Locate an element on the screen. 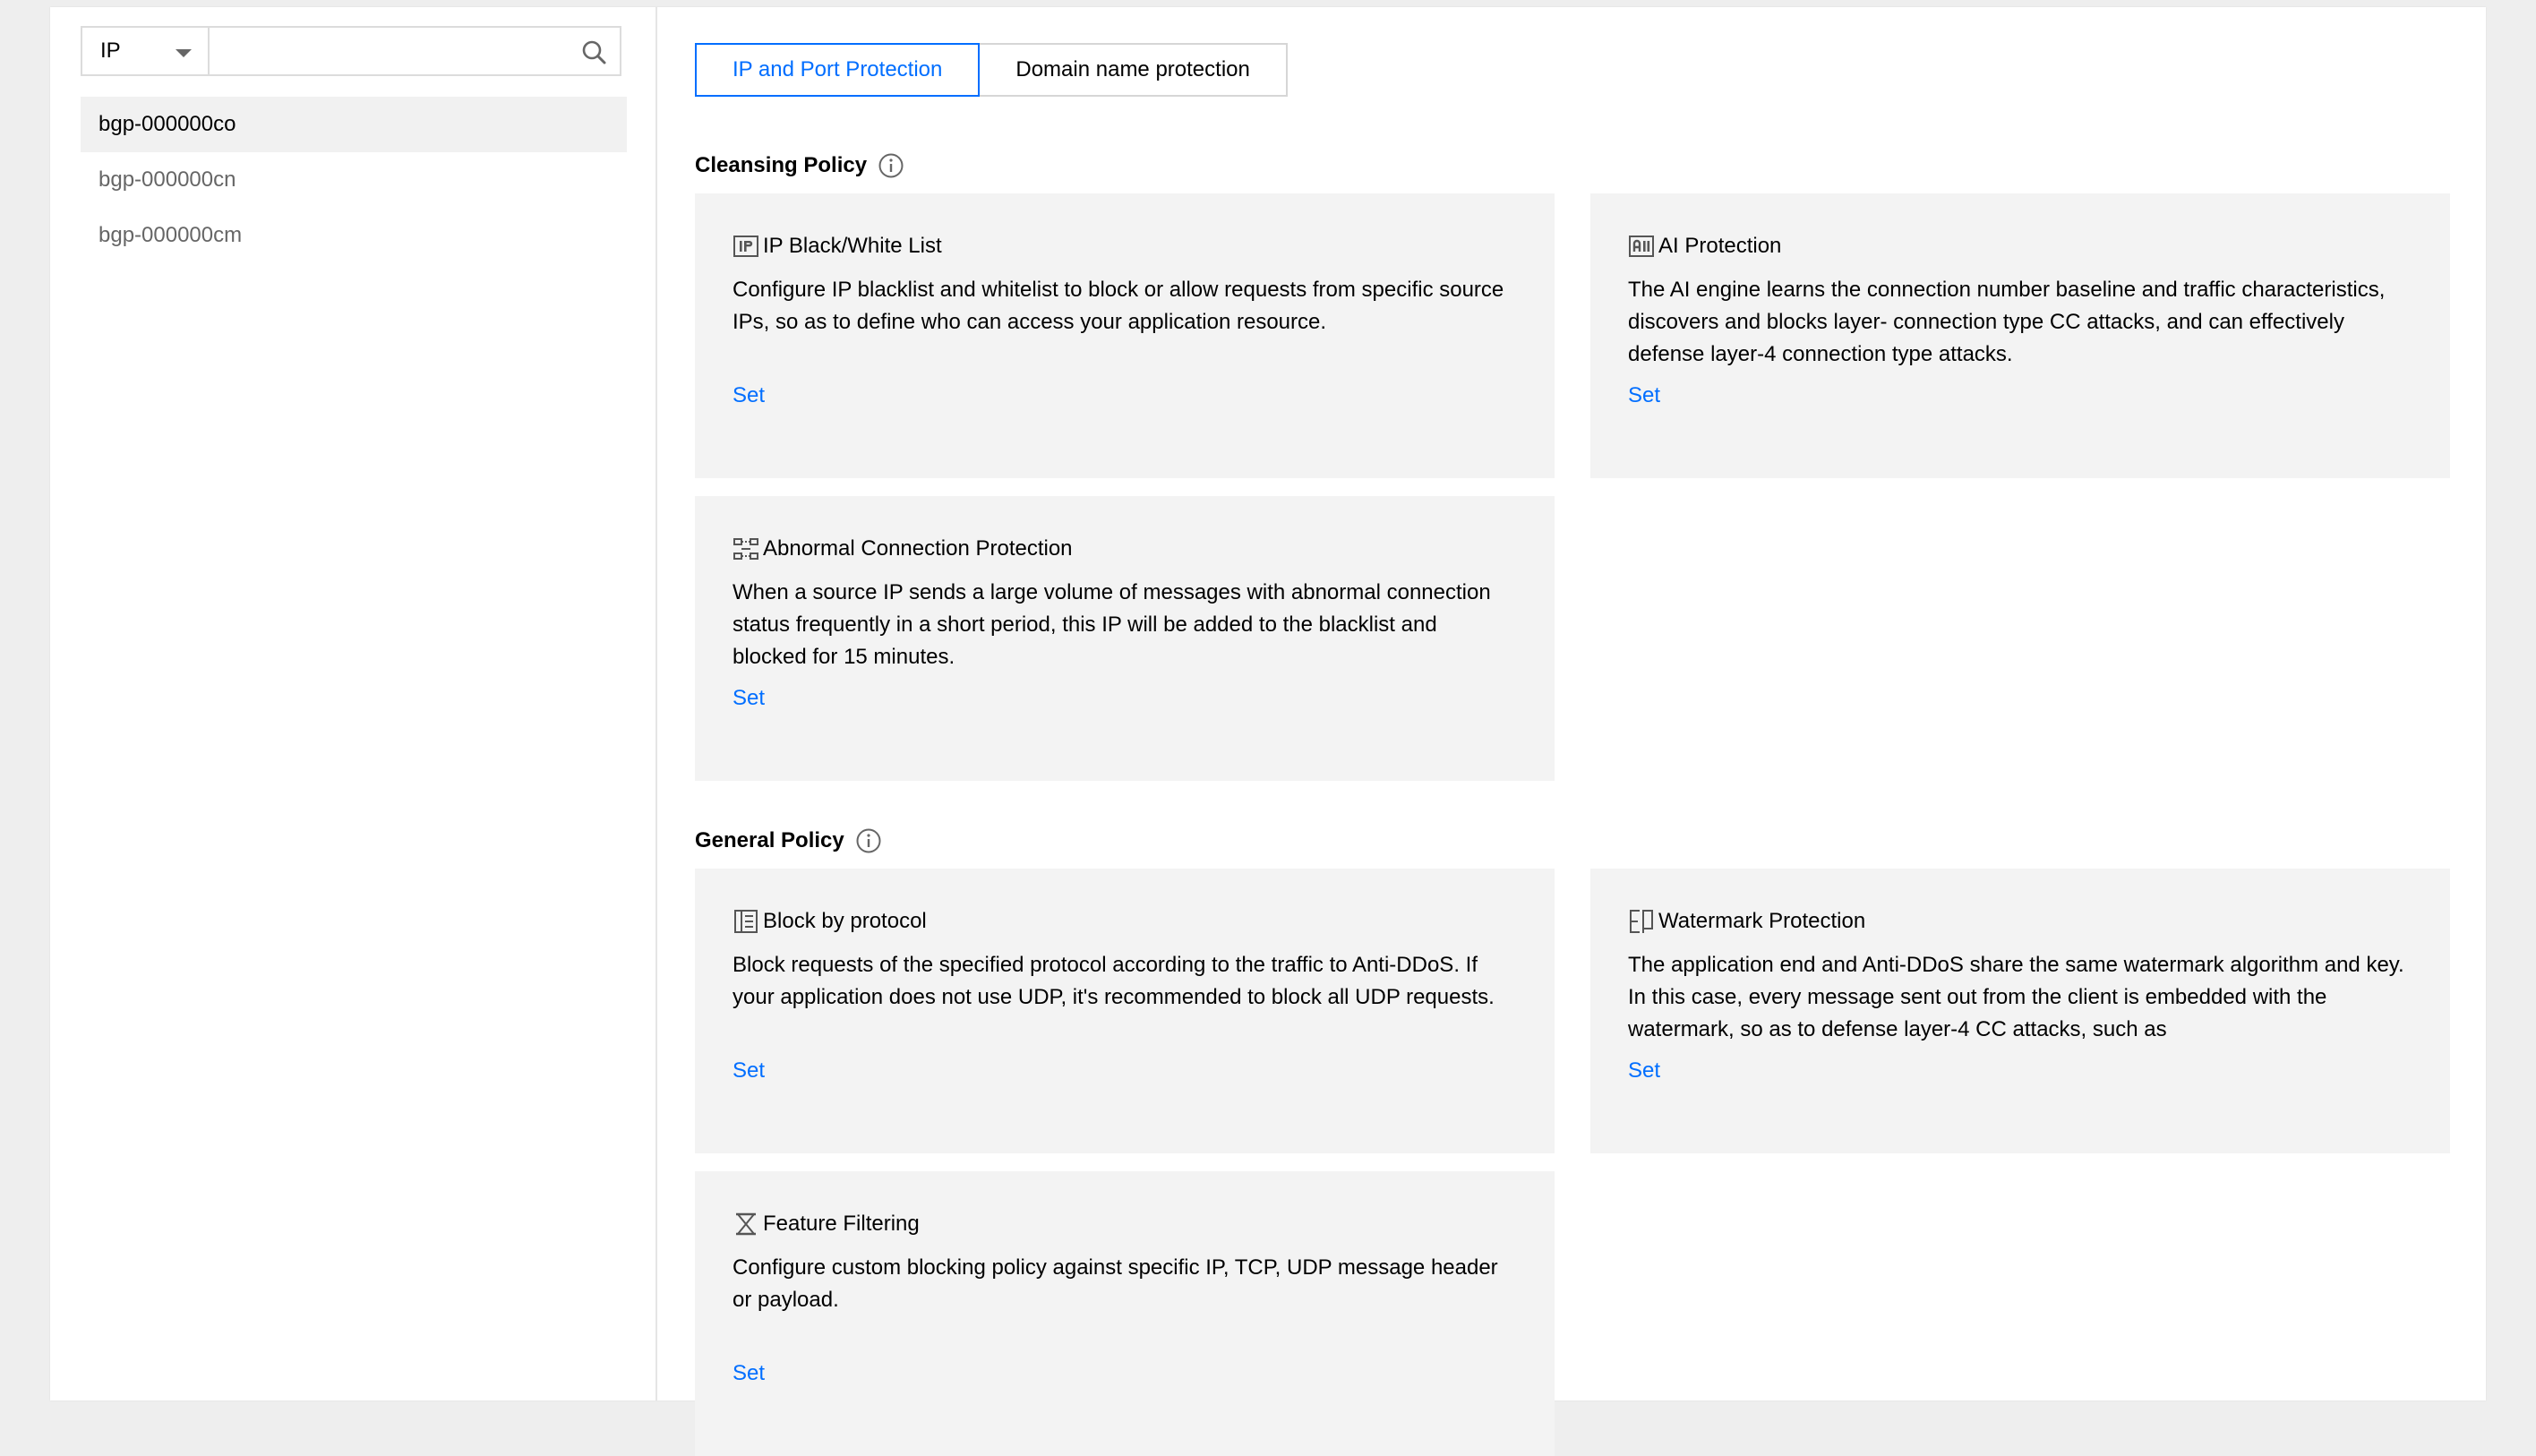 The width and height of the screenshot is (2536, 1456). tab-domain-name-protection: Domain name protection is located at coordinates (1133, 70).